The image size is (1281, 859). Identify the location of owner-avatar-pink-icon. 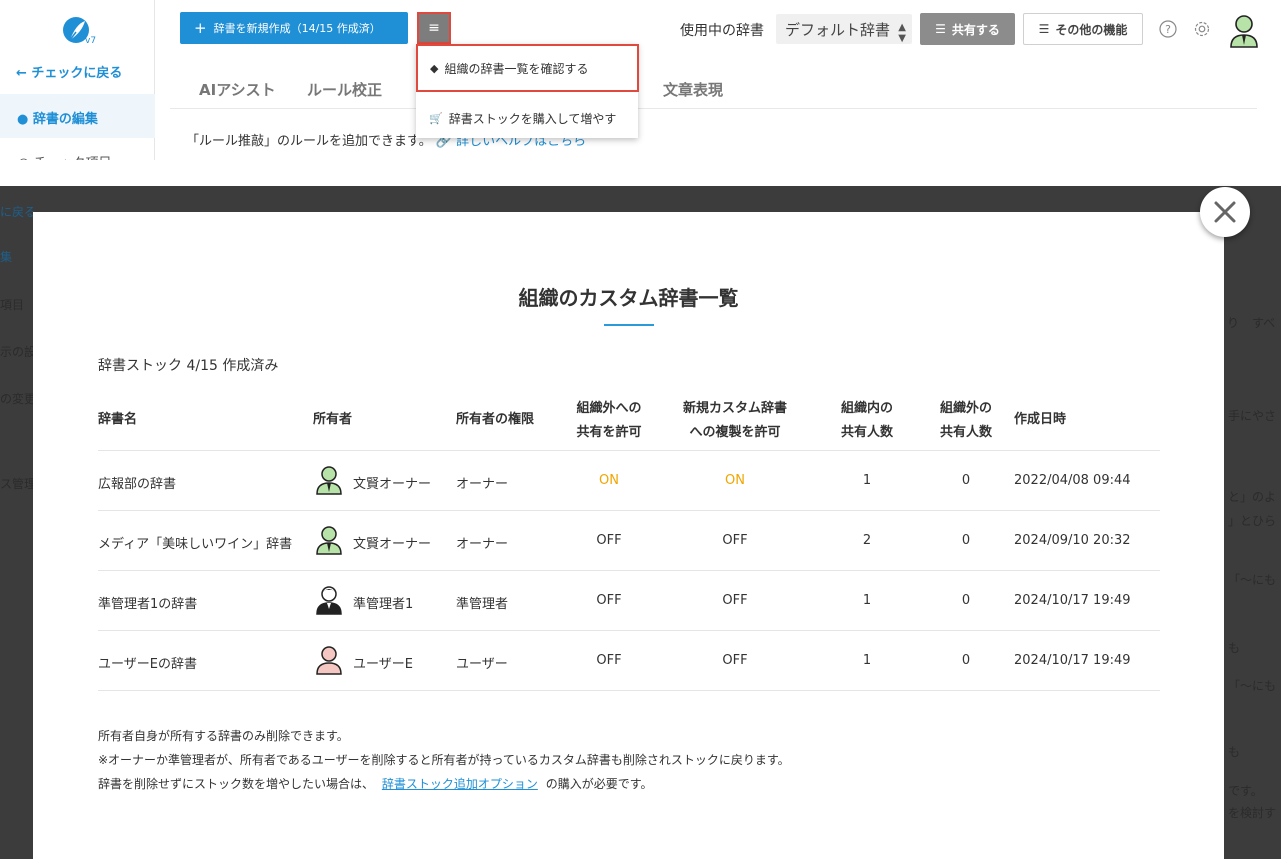
(329, 660).